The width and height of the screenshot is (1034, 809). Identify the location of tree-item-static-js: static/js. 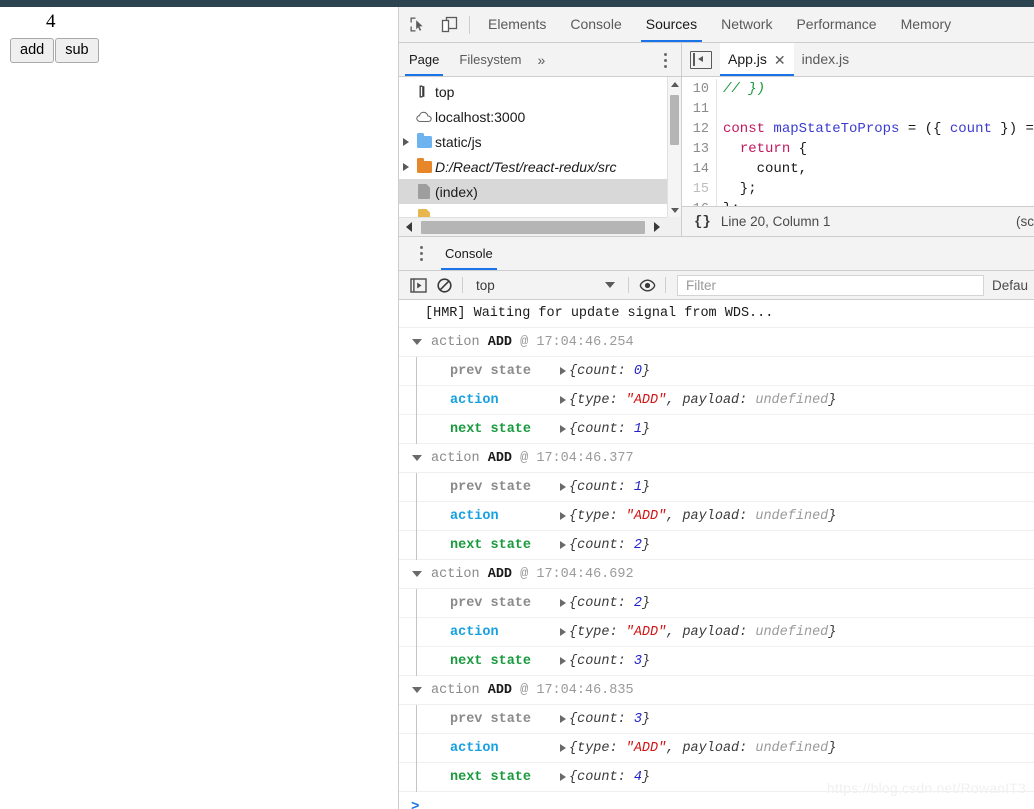
(533, 141).